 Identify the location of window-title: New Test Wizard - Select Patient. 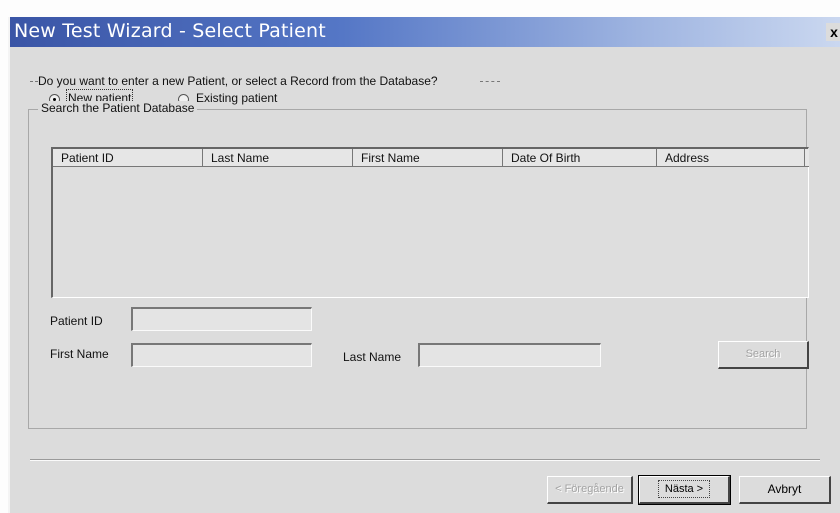
(170, 31).